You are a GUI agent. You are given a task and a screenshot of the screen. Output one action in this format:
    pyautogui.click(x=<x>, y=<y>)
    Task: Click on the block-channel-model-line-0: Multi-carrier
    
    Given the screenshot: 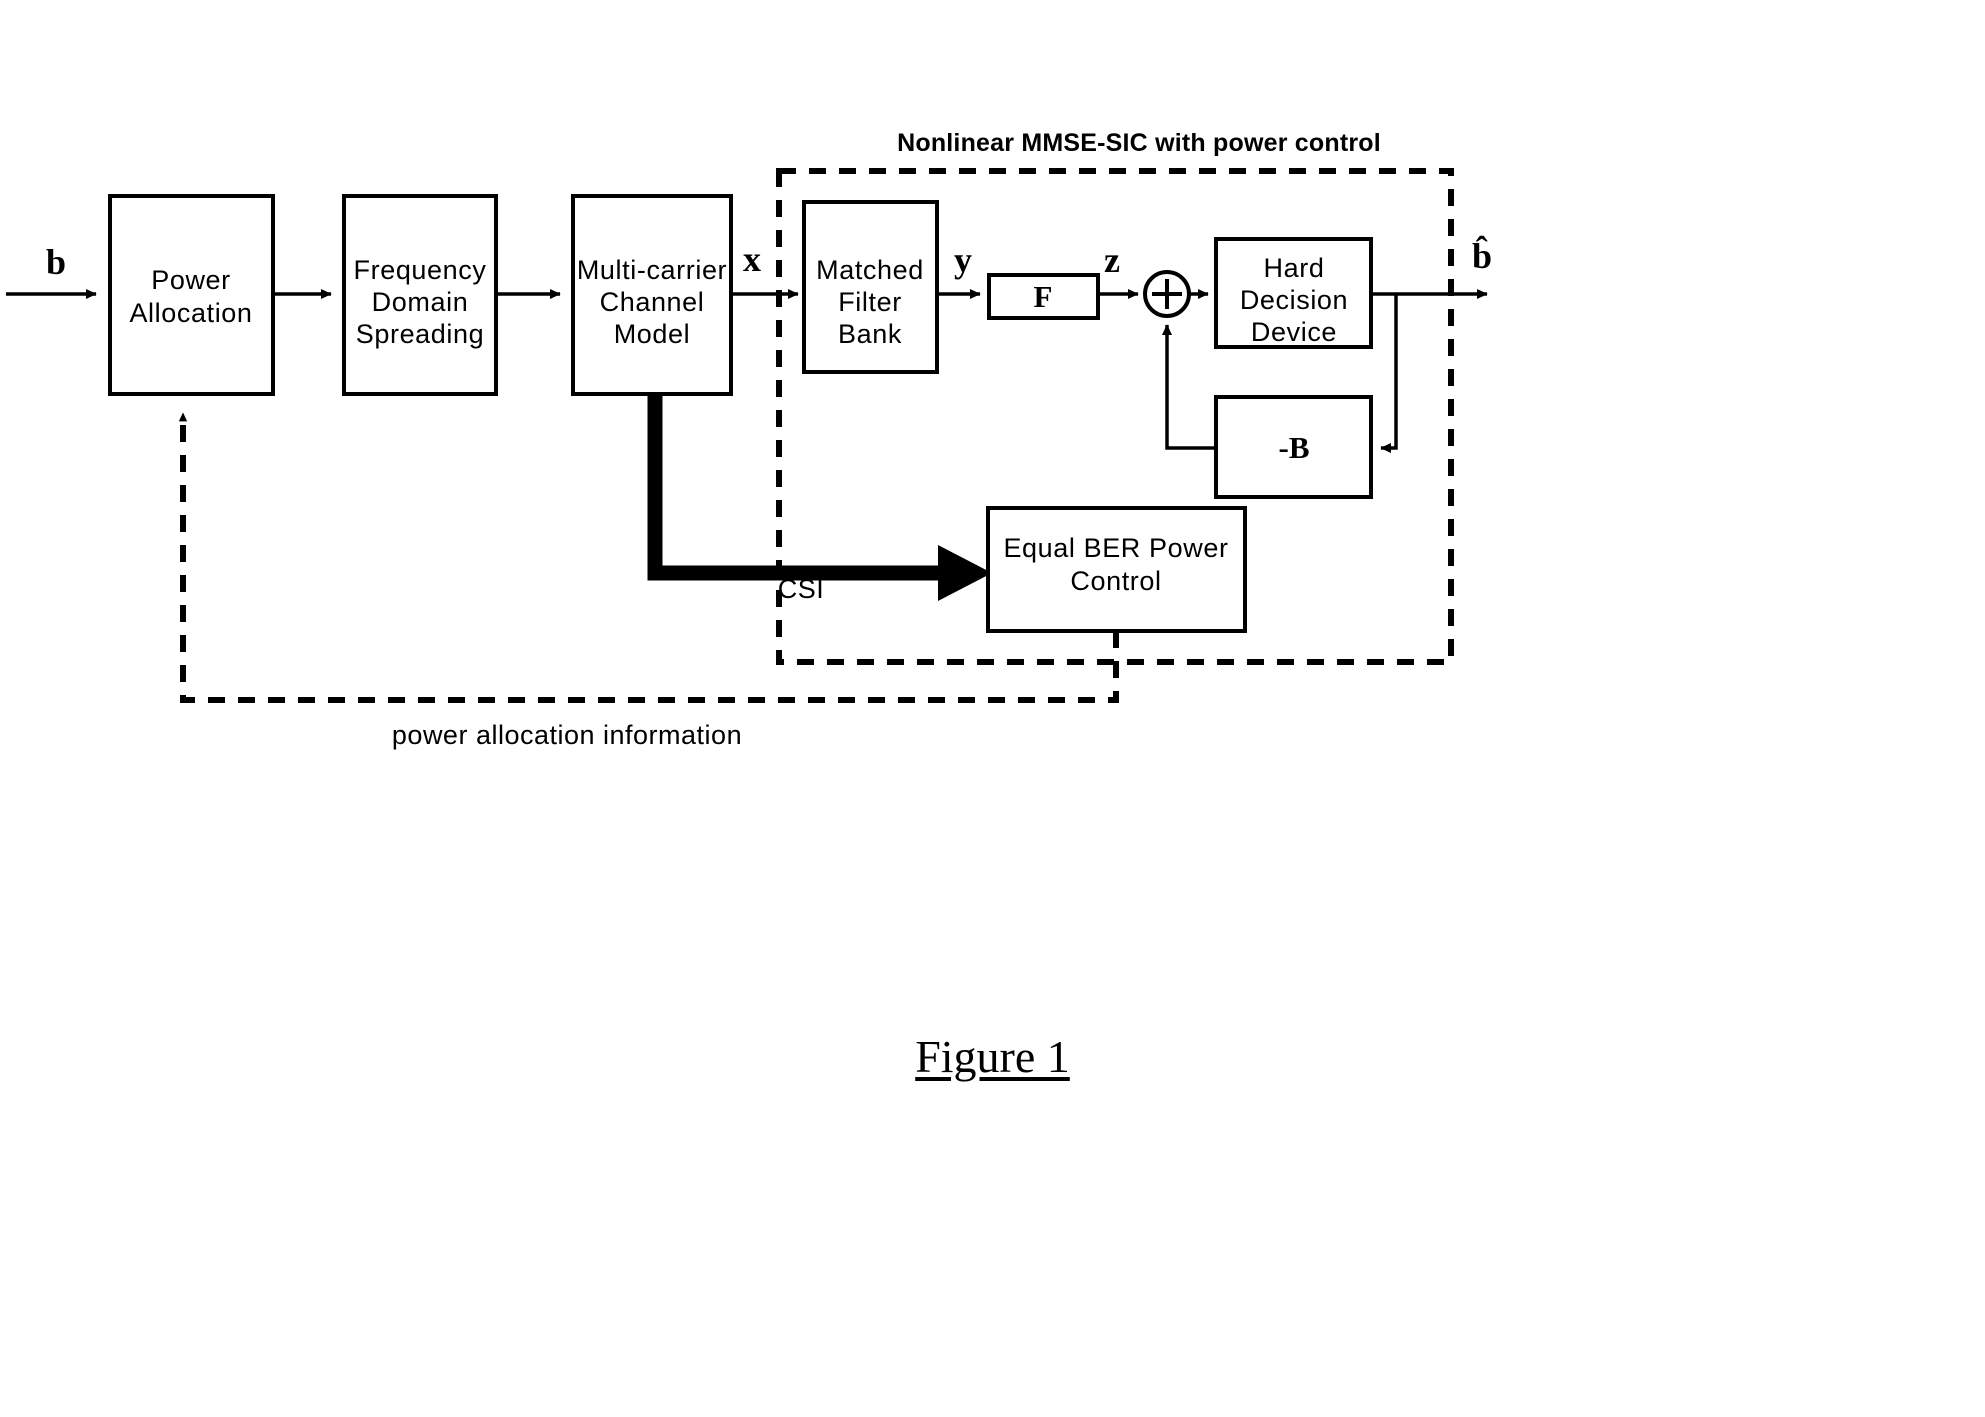 What is the action you would take?
    pyautogui.click(x=652, y=270)
    